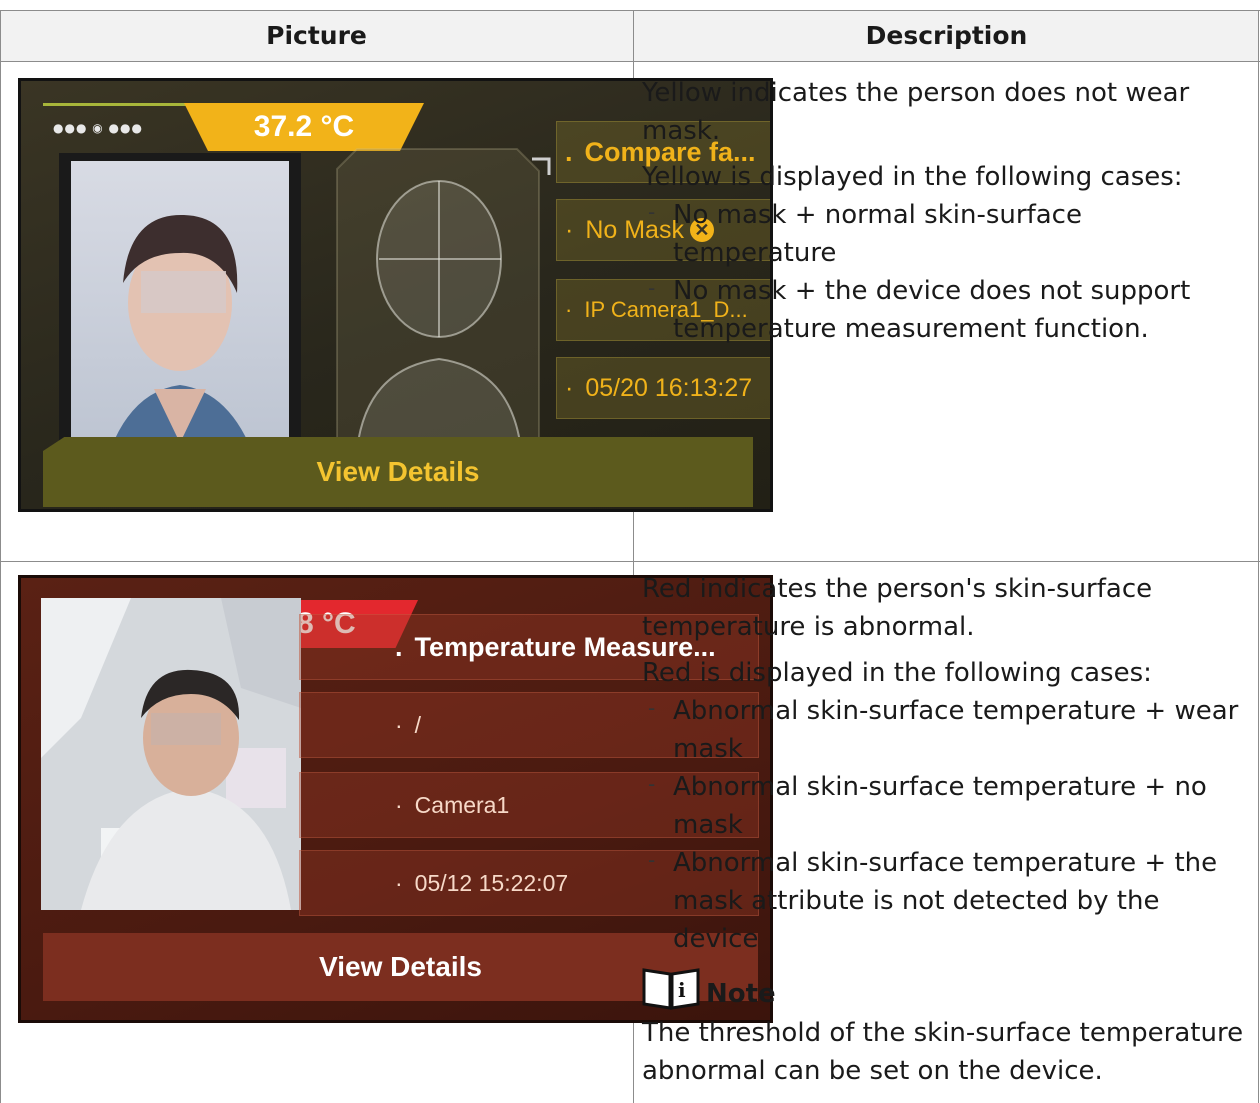 The width and height of the screenshot is (1260, 1103). What do you see at coordinates (947, 988) in the screenshot?
I see `note-heading: i Note` at bounding box center [947, 988].